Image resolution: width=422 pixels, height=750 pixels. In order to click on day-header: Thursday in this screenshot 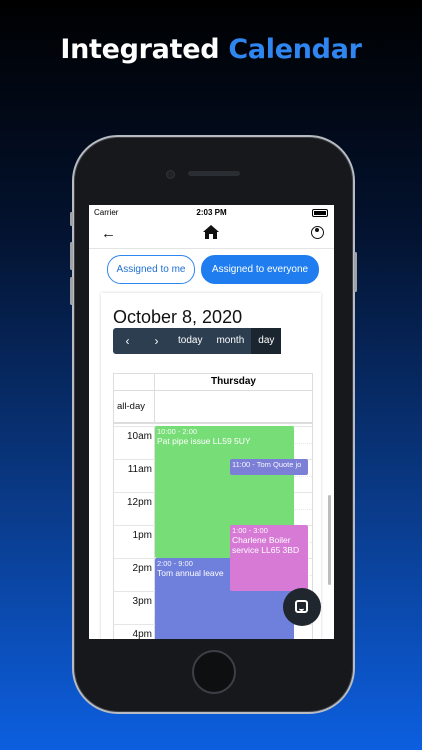, I will do `click(213, 382)`.